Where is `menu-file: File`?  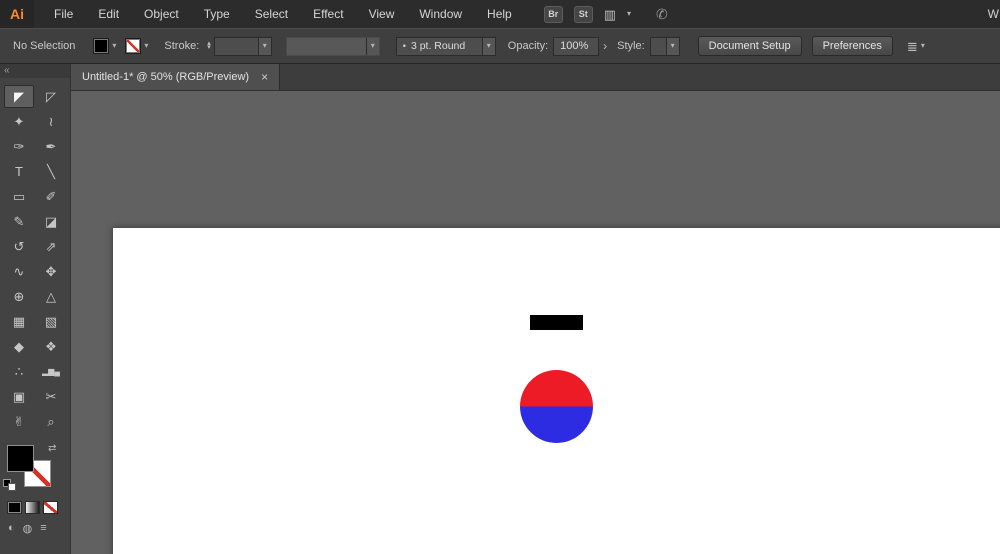
menu-file: File is located at coordinates (63, 14).